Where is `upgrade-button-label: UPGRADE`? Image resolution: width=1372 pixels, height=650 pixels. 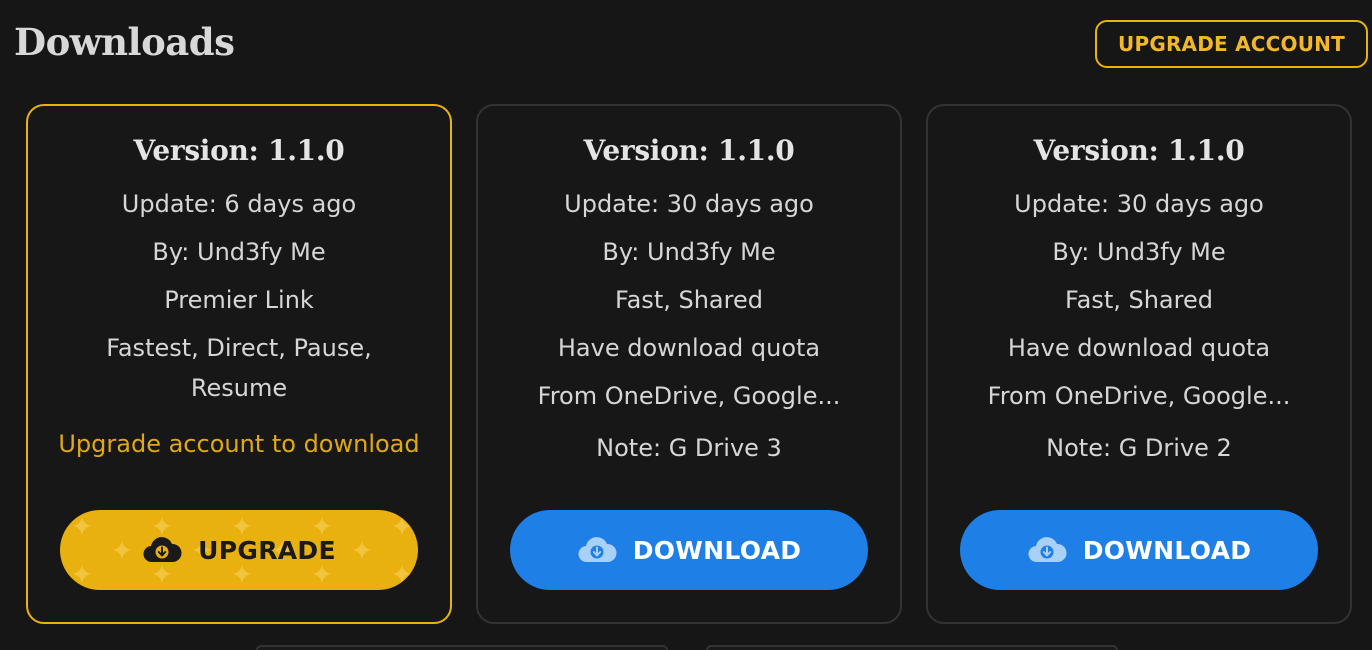
upgrade-button-label: UPGRADE is located at coordinates (267, 550).